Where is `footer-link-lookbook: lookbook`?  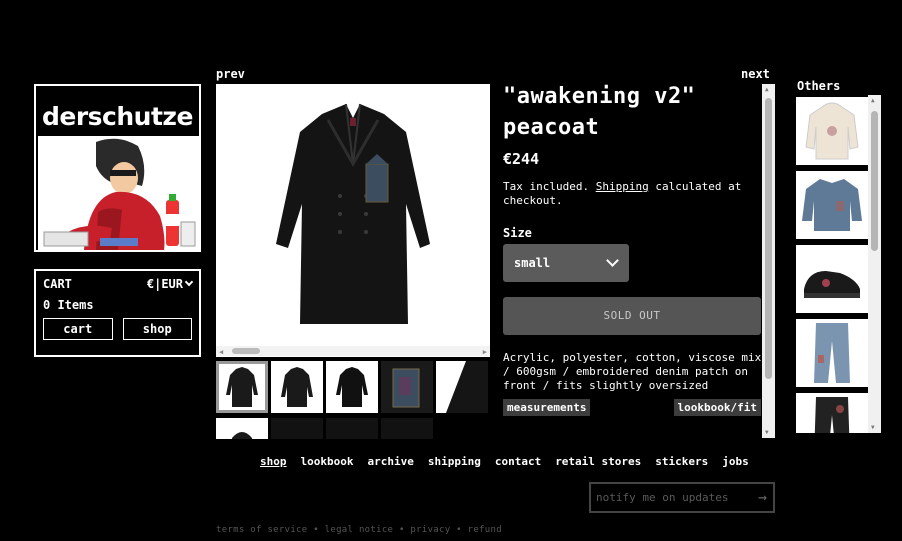 footer-link-lookbook: lookbook is located at coordinates (327, 461).